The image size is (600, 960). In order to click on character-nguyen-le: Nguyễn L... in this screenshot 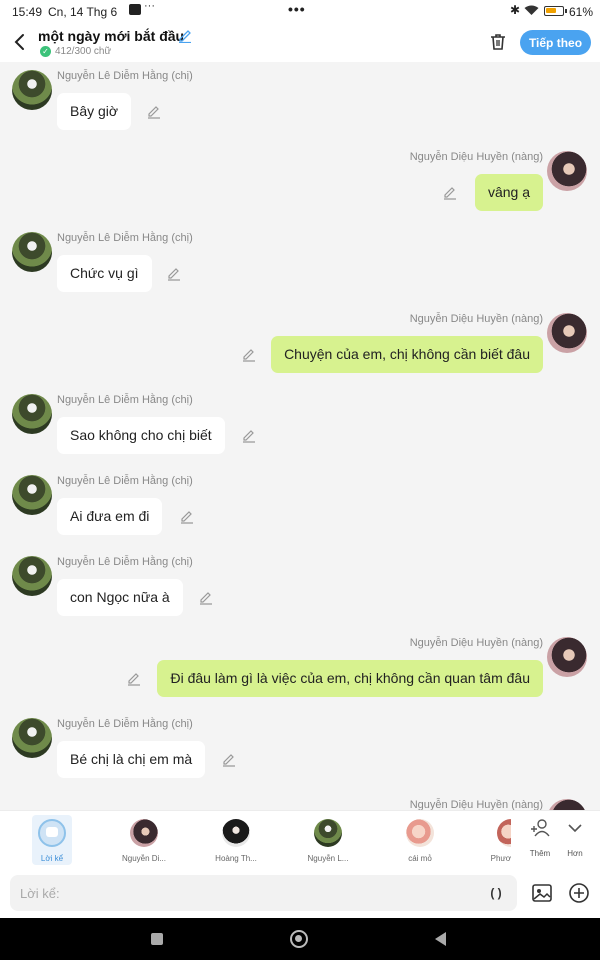, I will do `click(328, 840)`.